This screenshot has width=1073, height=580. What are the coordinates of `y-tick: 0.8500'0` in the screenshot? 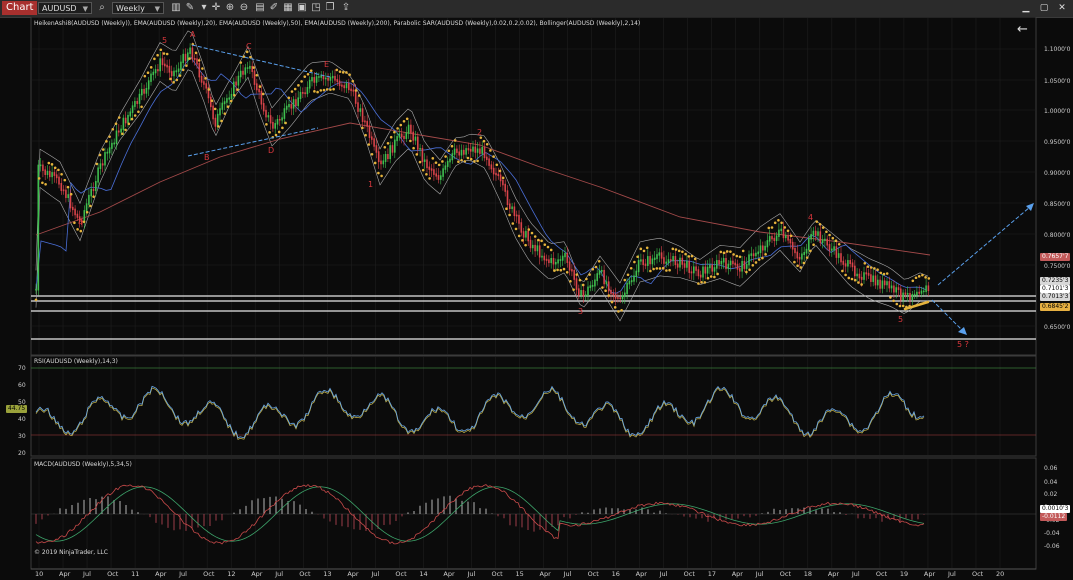 It's located at (1057, 204).